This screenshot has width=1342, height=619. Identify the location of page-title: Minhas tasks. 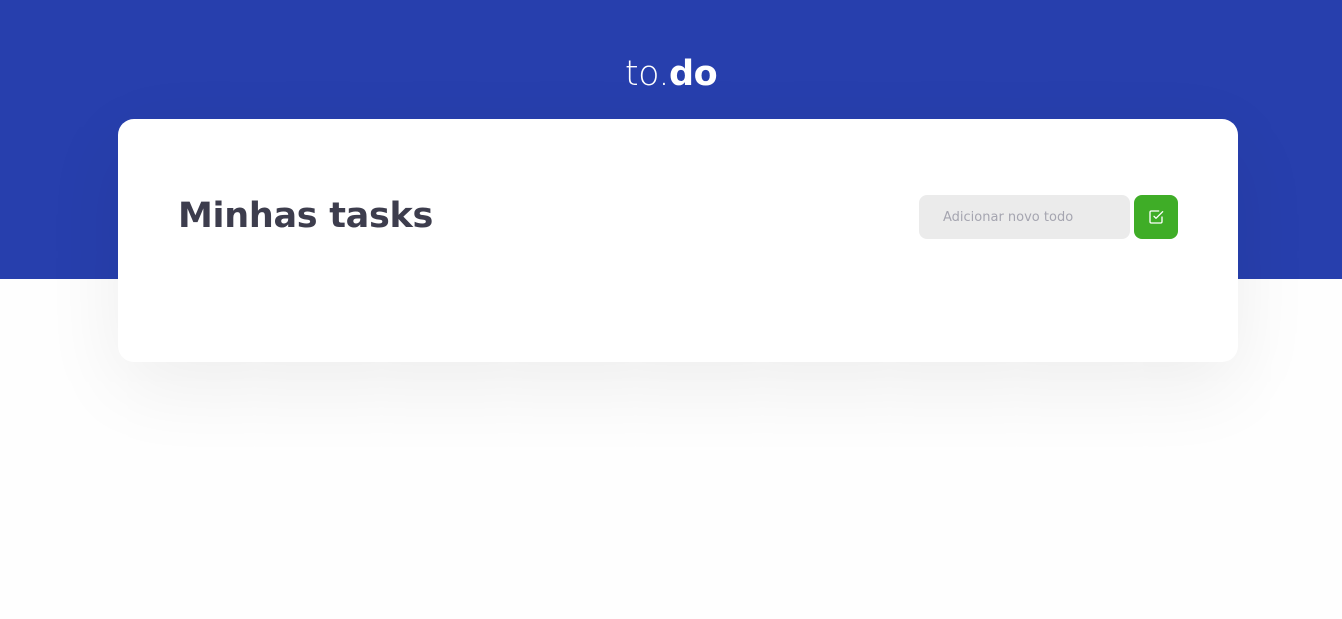
(305, 216).